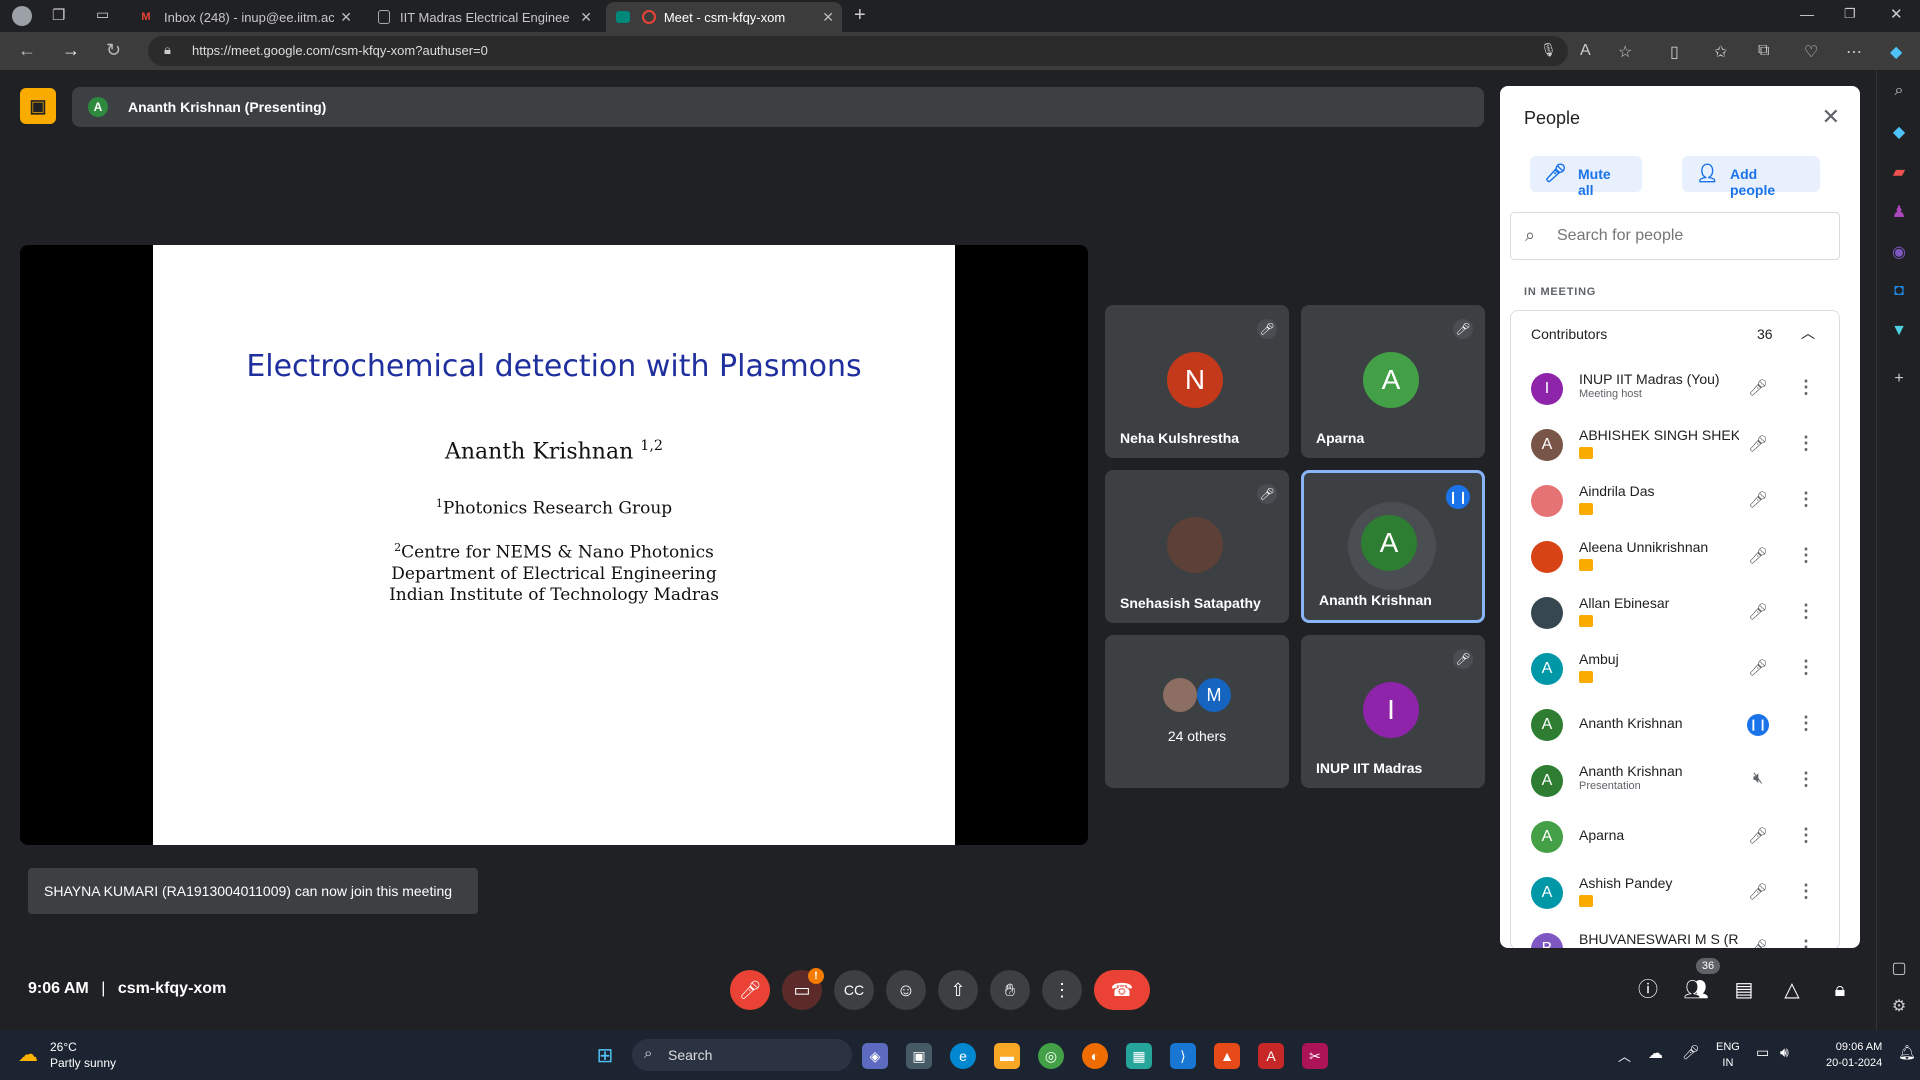  Describe the element at coordinates (1899, 172) in the screenshot. I see `tools-icon: ▰` at that location.